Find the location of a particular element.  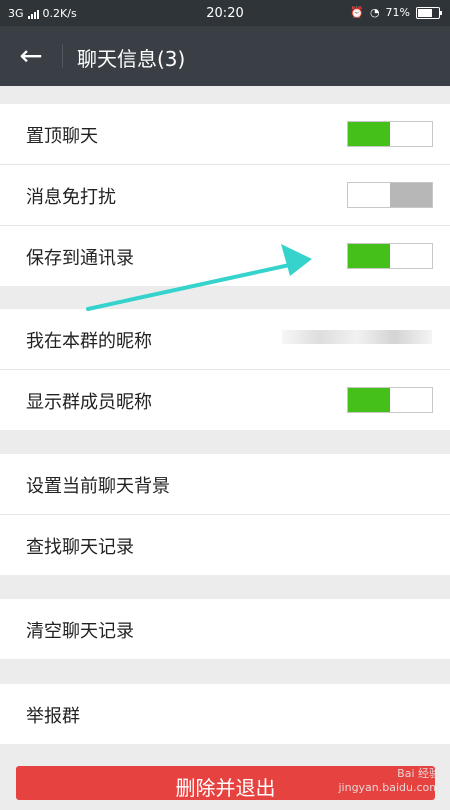

setting-label: 消息免打扰 is located at coordinates (71, 197).